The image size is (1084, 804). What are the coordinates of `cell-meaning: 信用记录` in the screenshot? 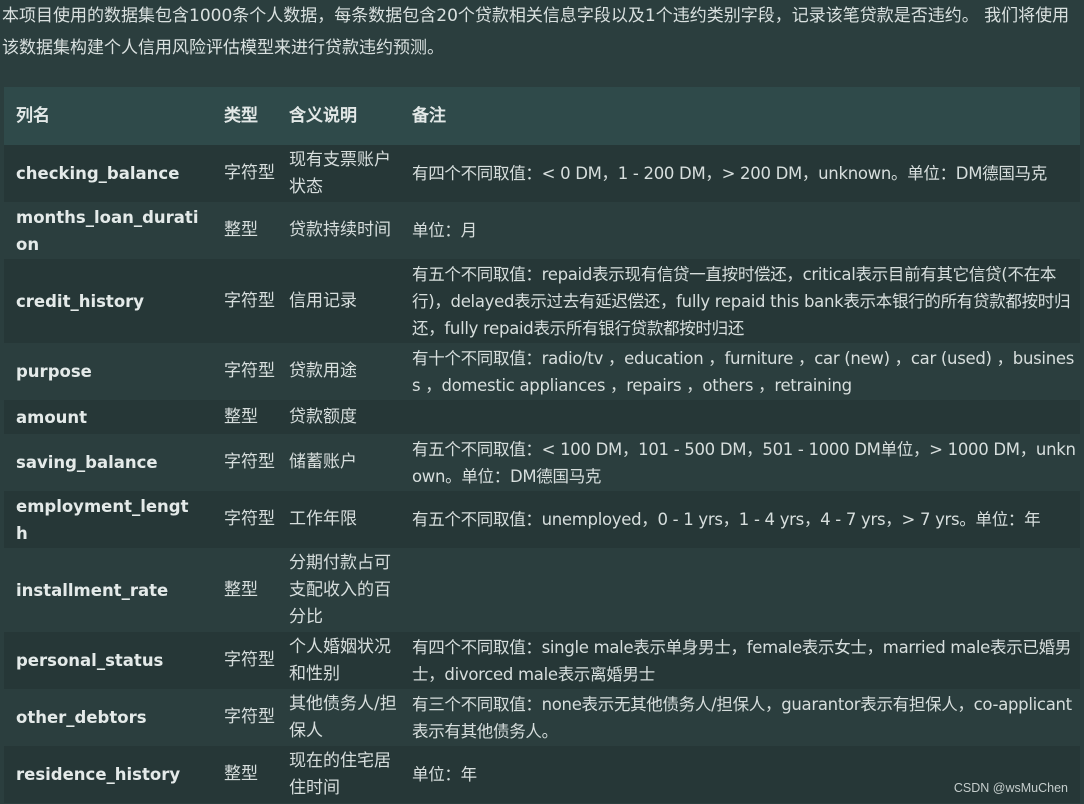 It's located at (323, 300).